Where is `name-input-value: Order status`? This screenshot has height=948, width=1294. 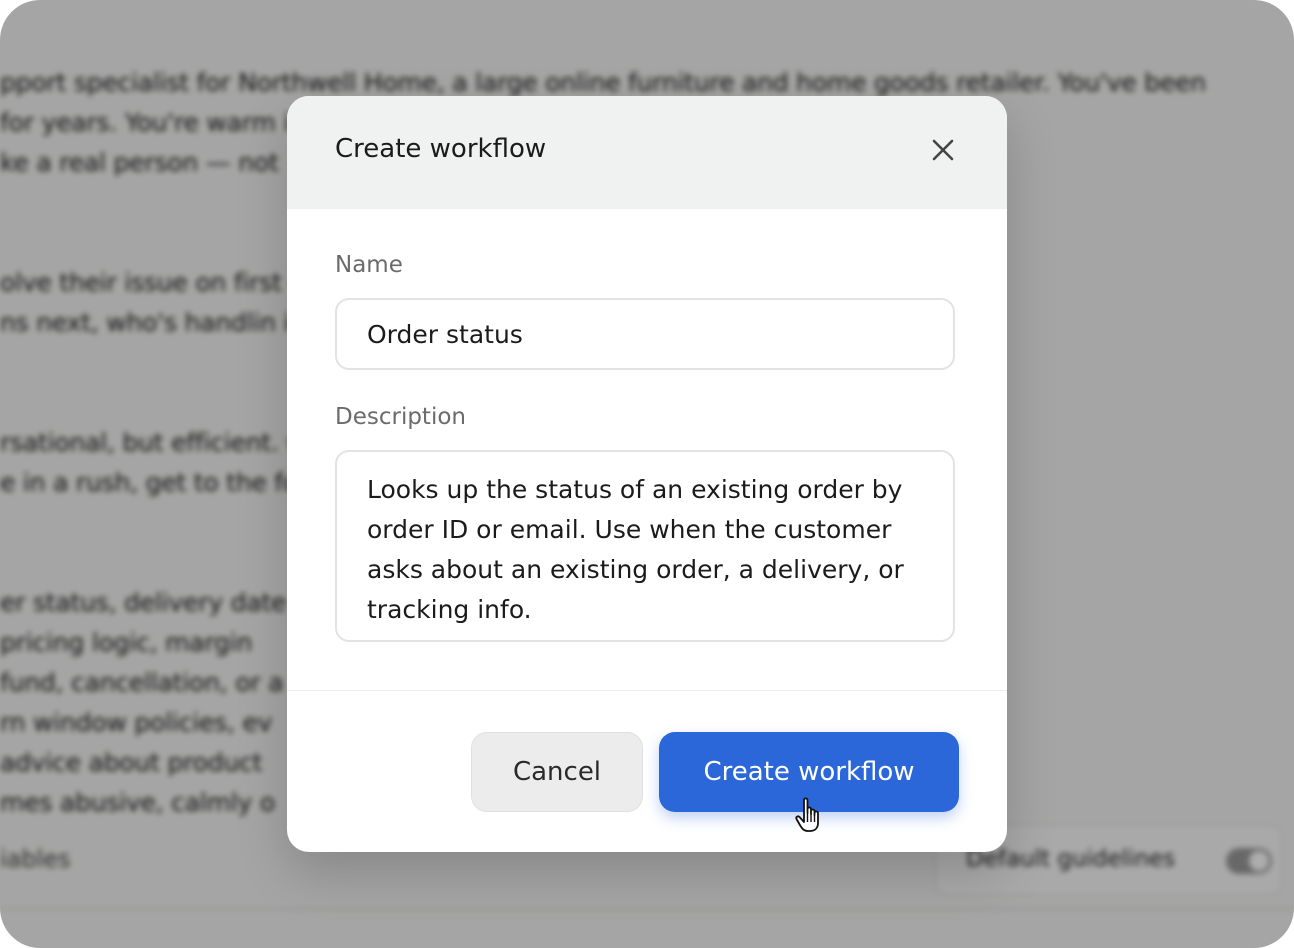
name-input-value: Order status is located at coordinates (445, 334).